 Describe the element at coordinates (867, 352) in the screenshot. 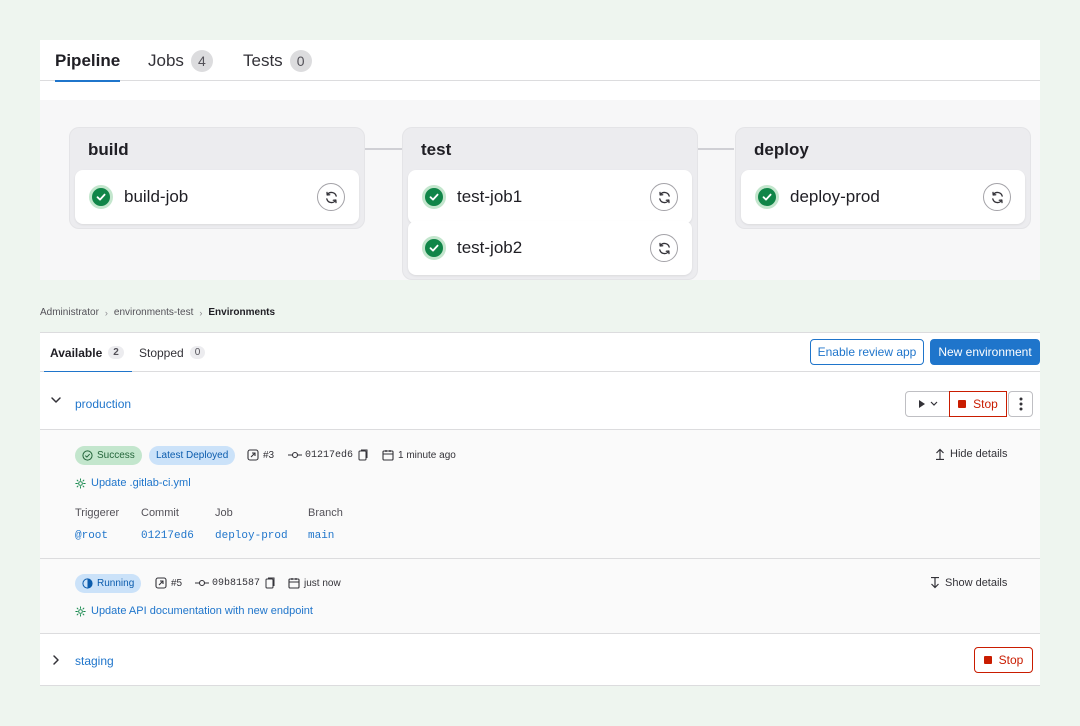

I see `enable-review-app-button: Enable review app` at that location.